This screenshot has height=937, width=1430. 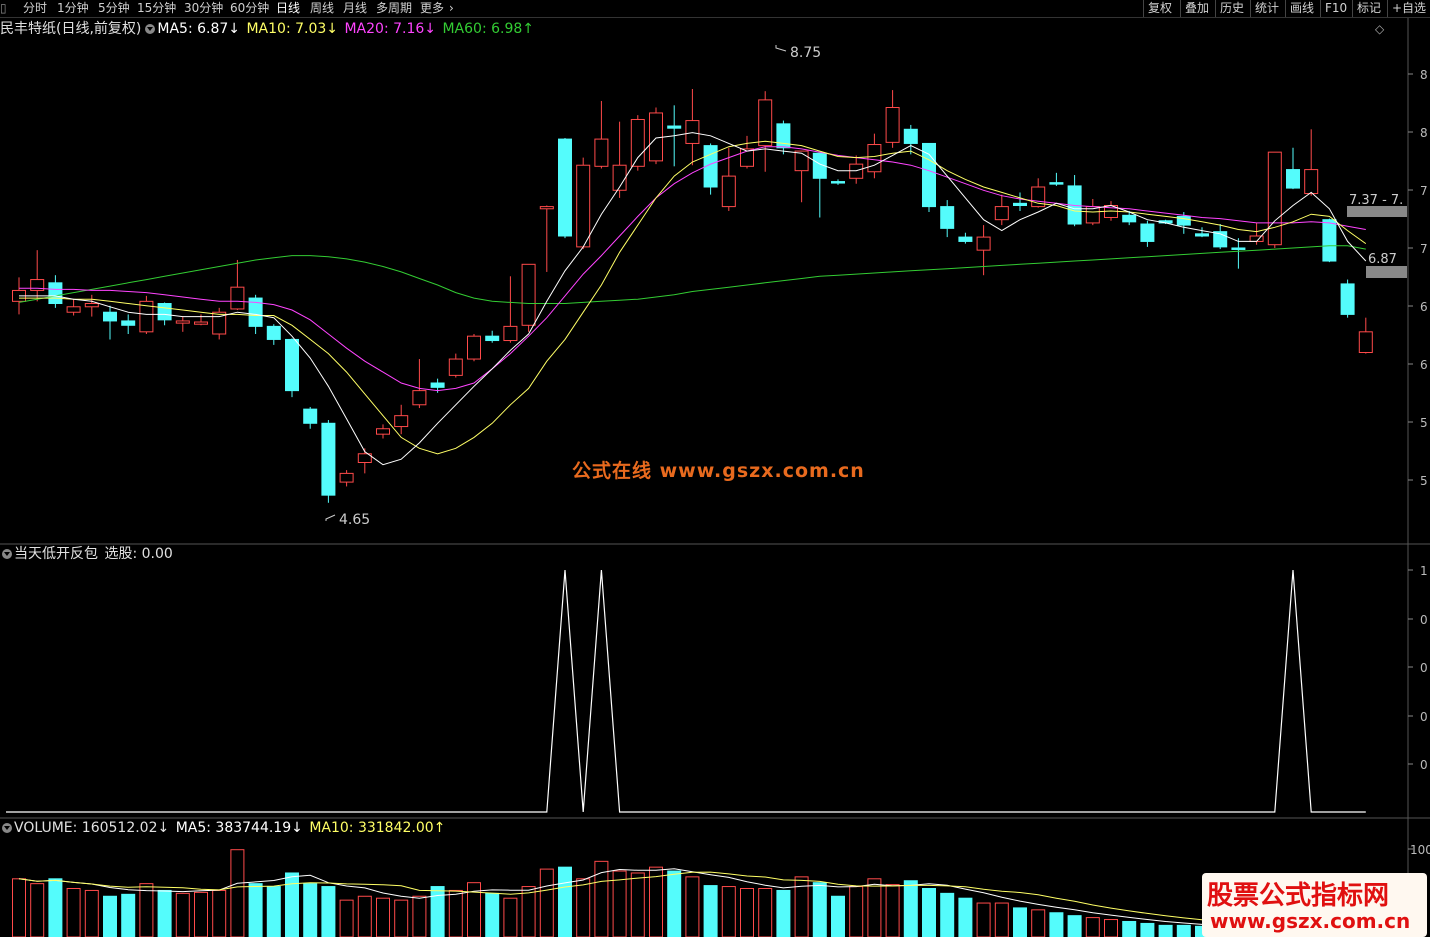 What do you see at coordinates (1302, 8) in the screenshot?
I see `draw-line-button: 画线` at bounding box center [1302, 8].